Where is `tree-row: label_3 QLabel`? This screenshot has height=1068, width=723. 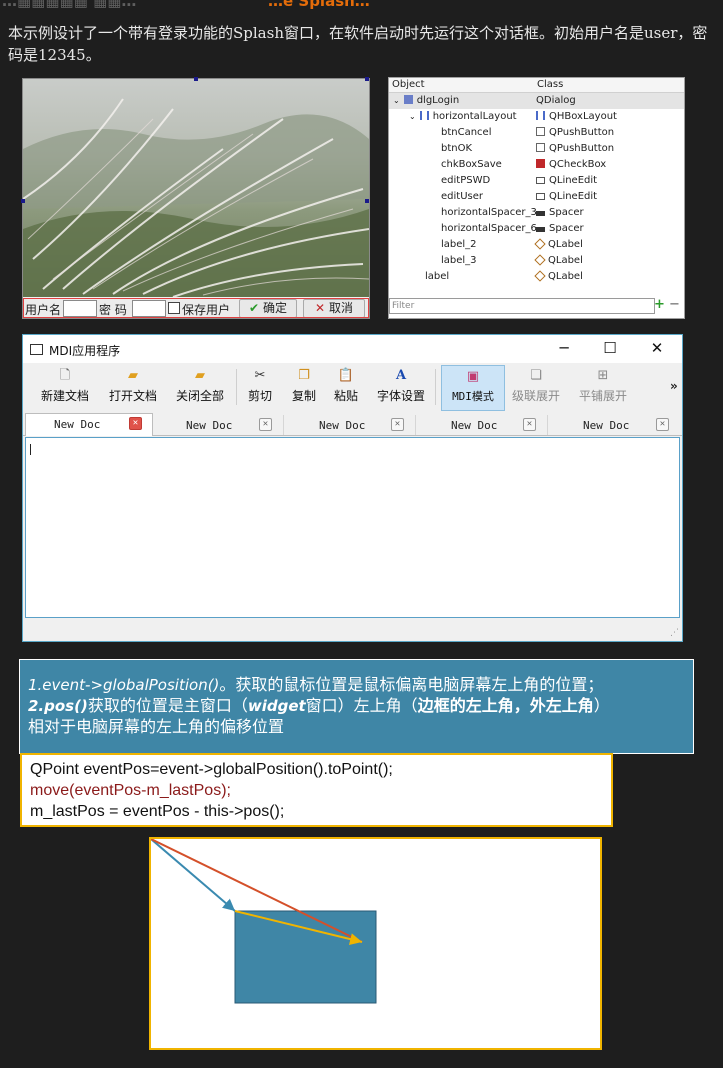 tree-row: label_3 QLabel is located at coordinates (536, 261).